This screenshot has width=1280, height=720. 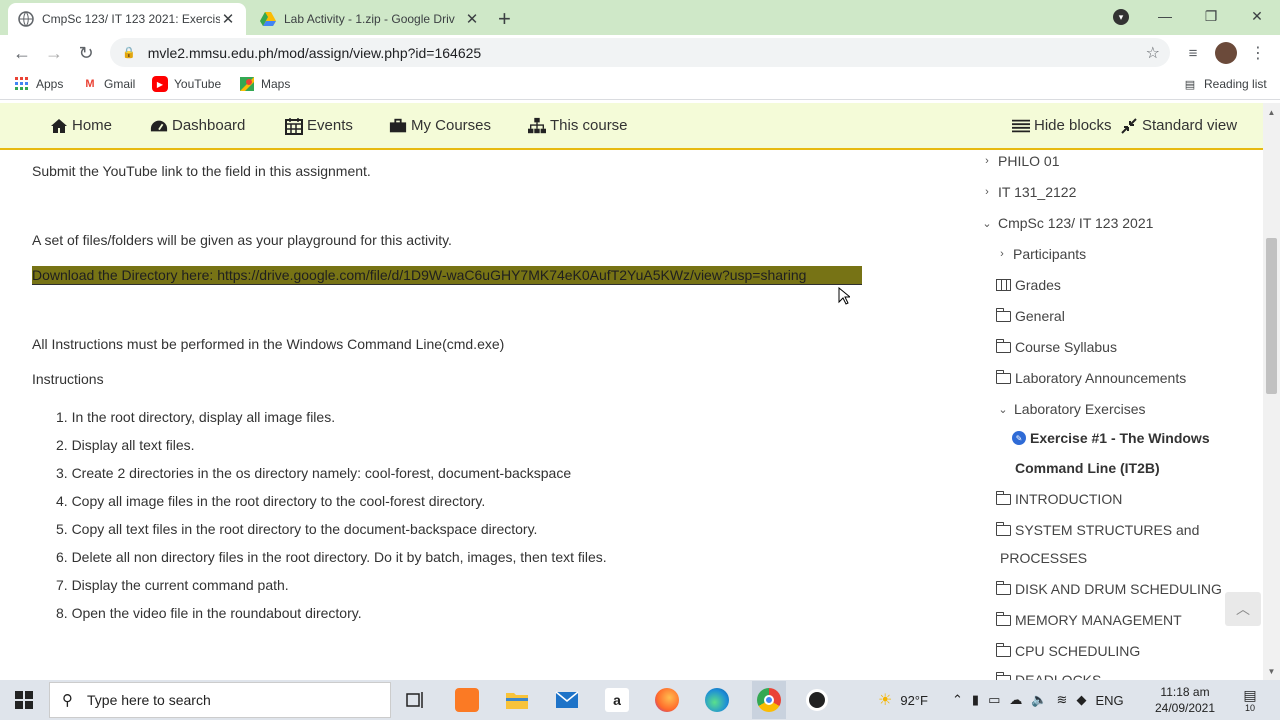 I want to click on tab-search-icon: ▾, so click(x=1121, y=17).